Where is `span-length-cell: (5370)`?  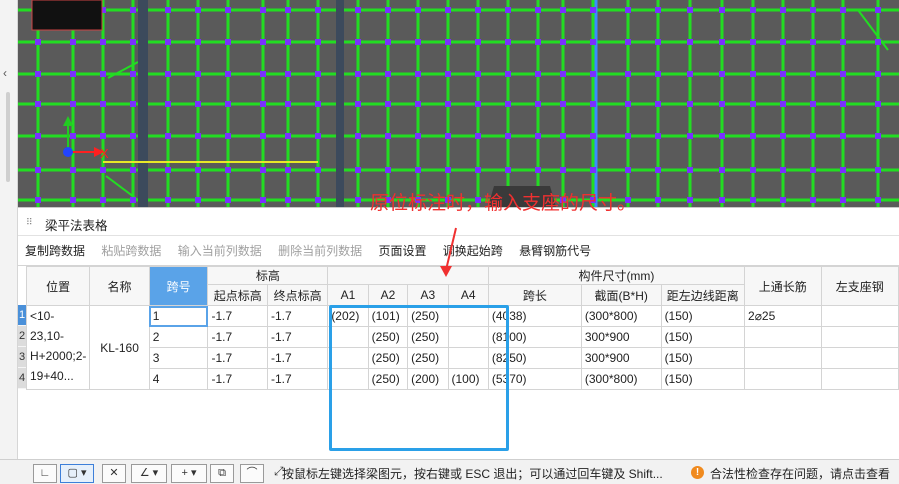
span-length-cell: (5370) is located at coordinates (534, 379).